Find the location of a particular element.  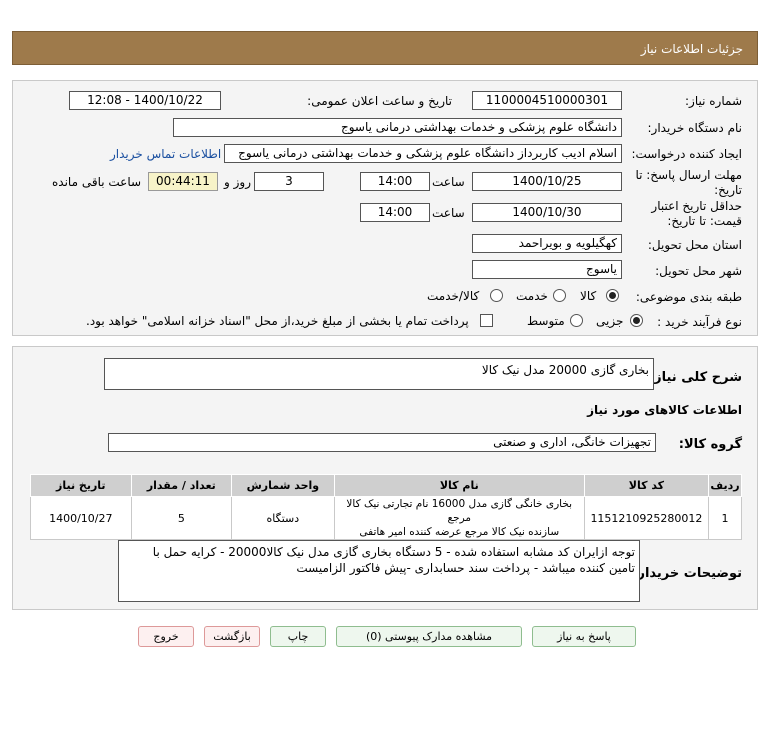

process-option-minor: جزیی is located at coordinates (610, 321).